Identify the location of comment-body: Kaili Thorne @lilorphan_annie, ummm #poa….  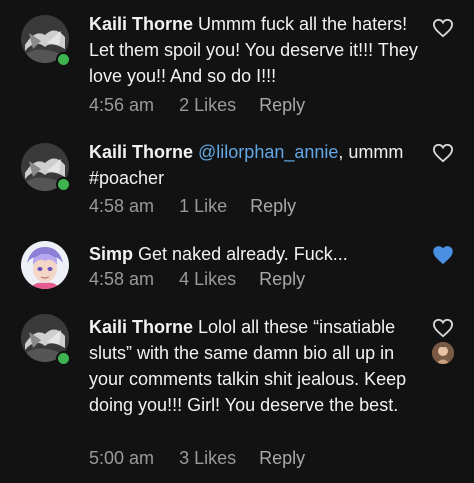
(254, 165).